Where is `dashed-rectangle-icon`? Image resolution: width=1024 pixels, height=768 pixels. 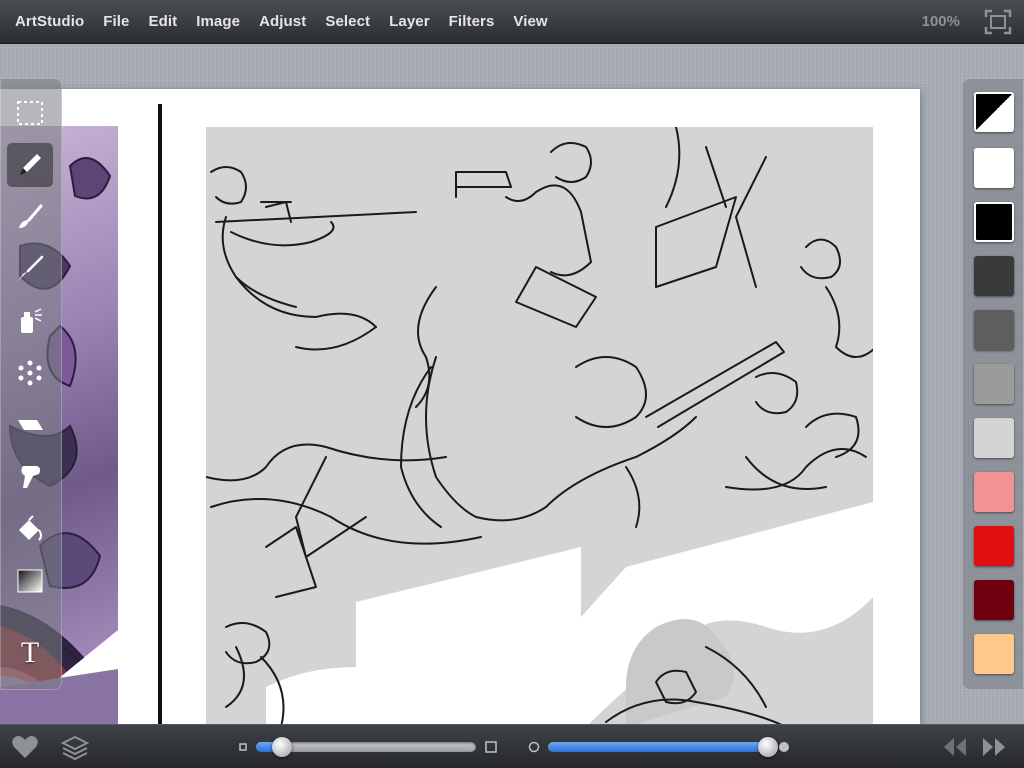 dashed-rectangle-icon is located at coordinates (30, 113).